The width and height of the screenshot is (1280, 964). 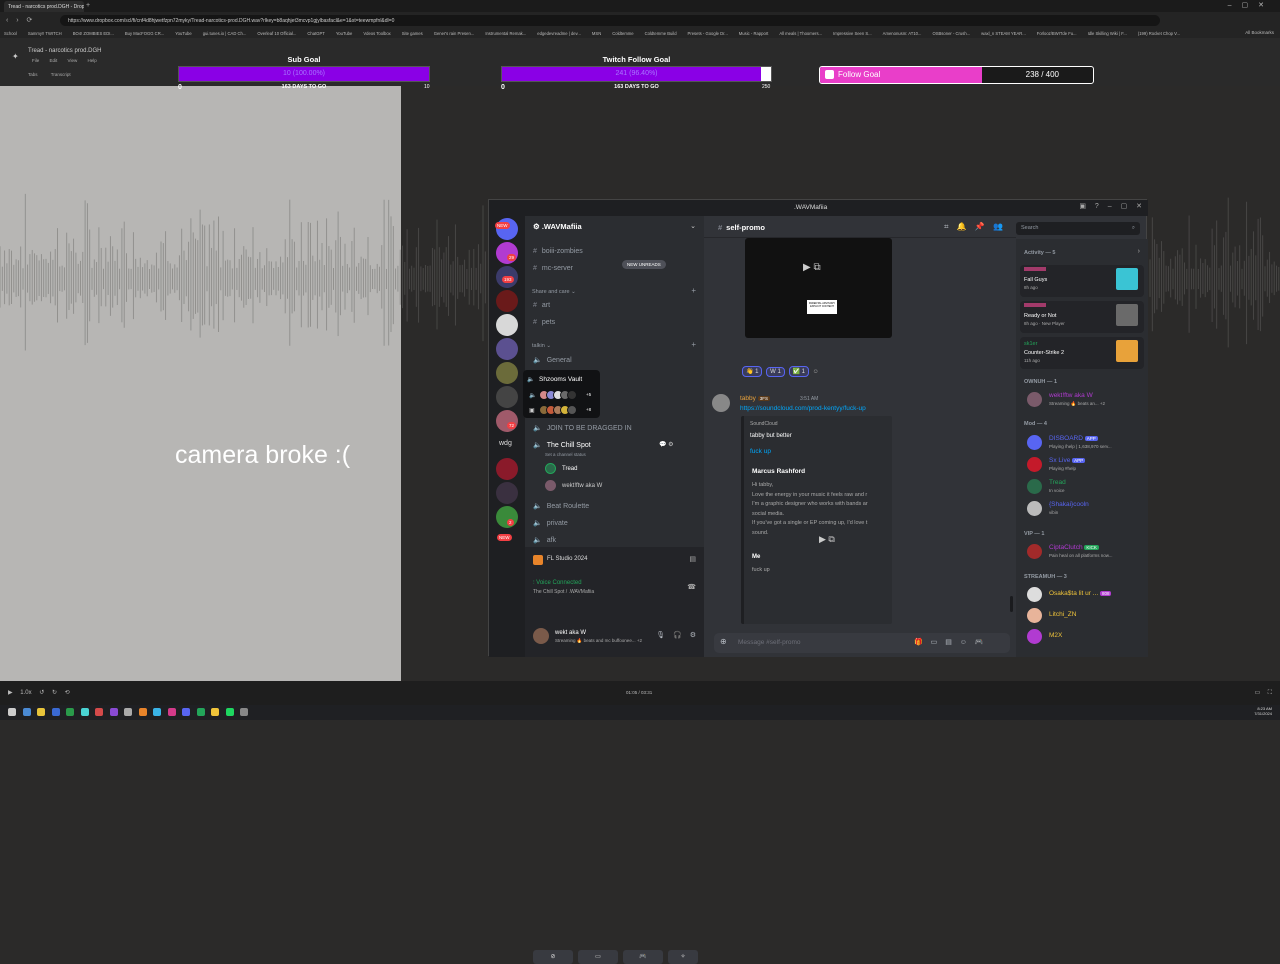 What do you see at coordinates (10, 33) in the screenshot?
I see `bookmark-item: School` at bounding box center [10, 33].